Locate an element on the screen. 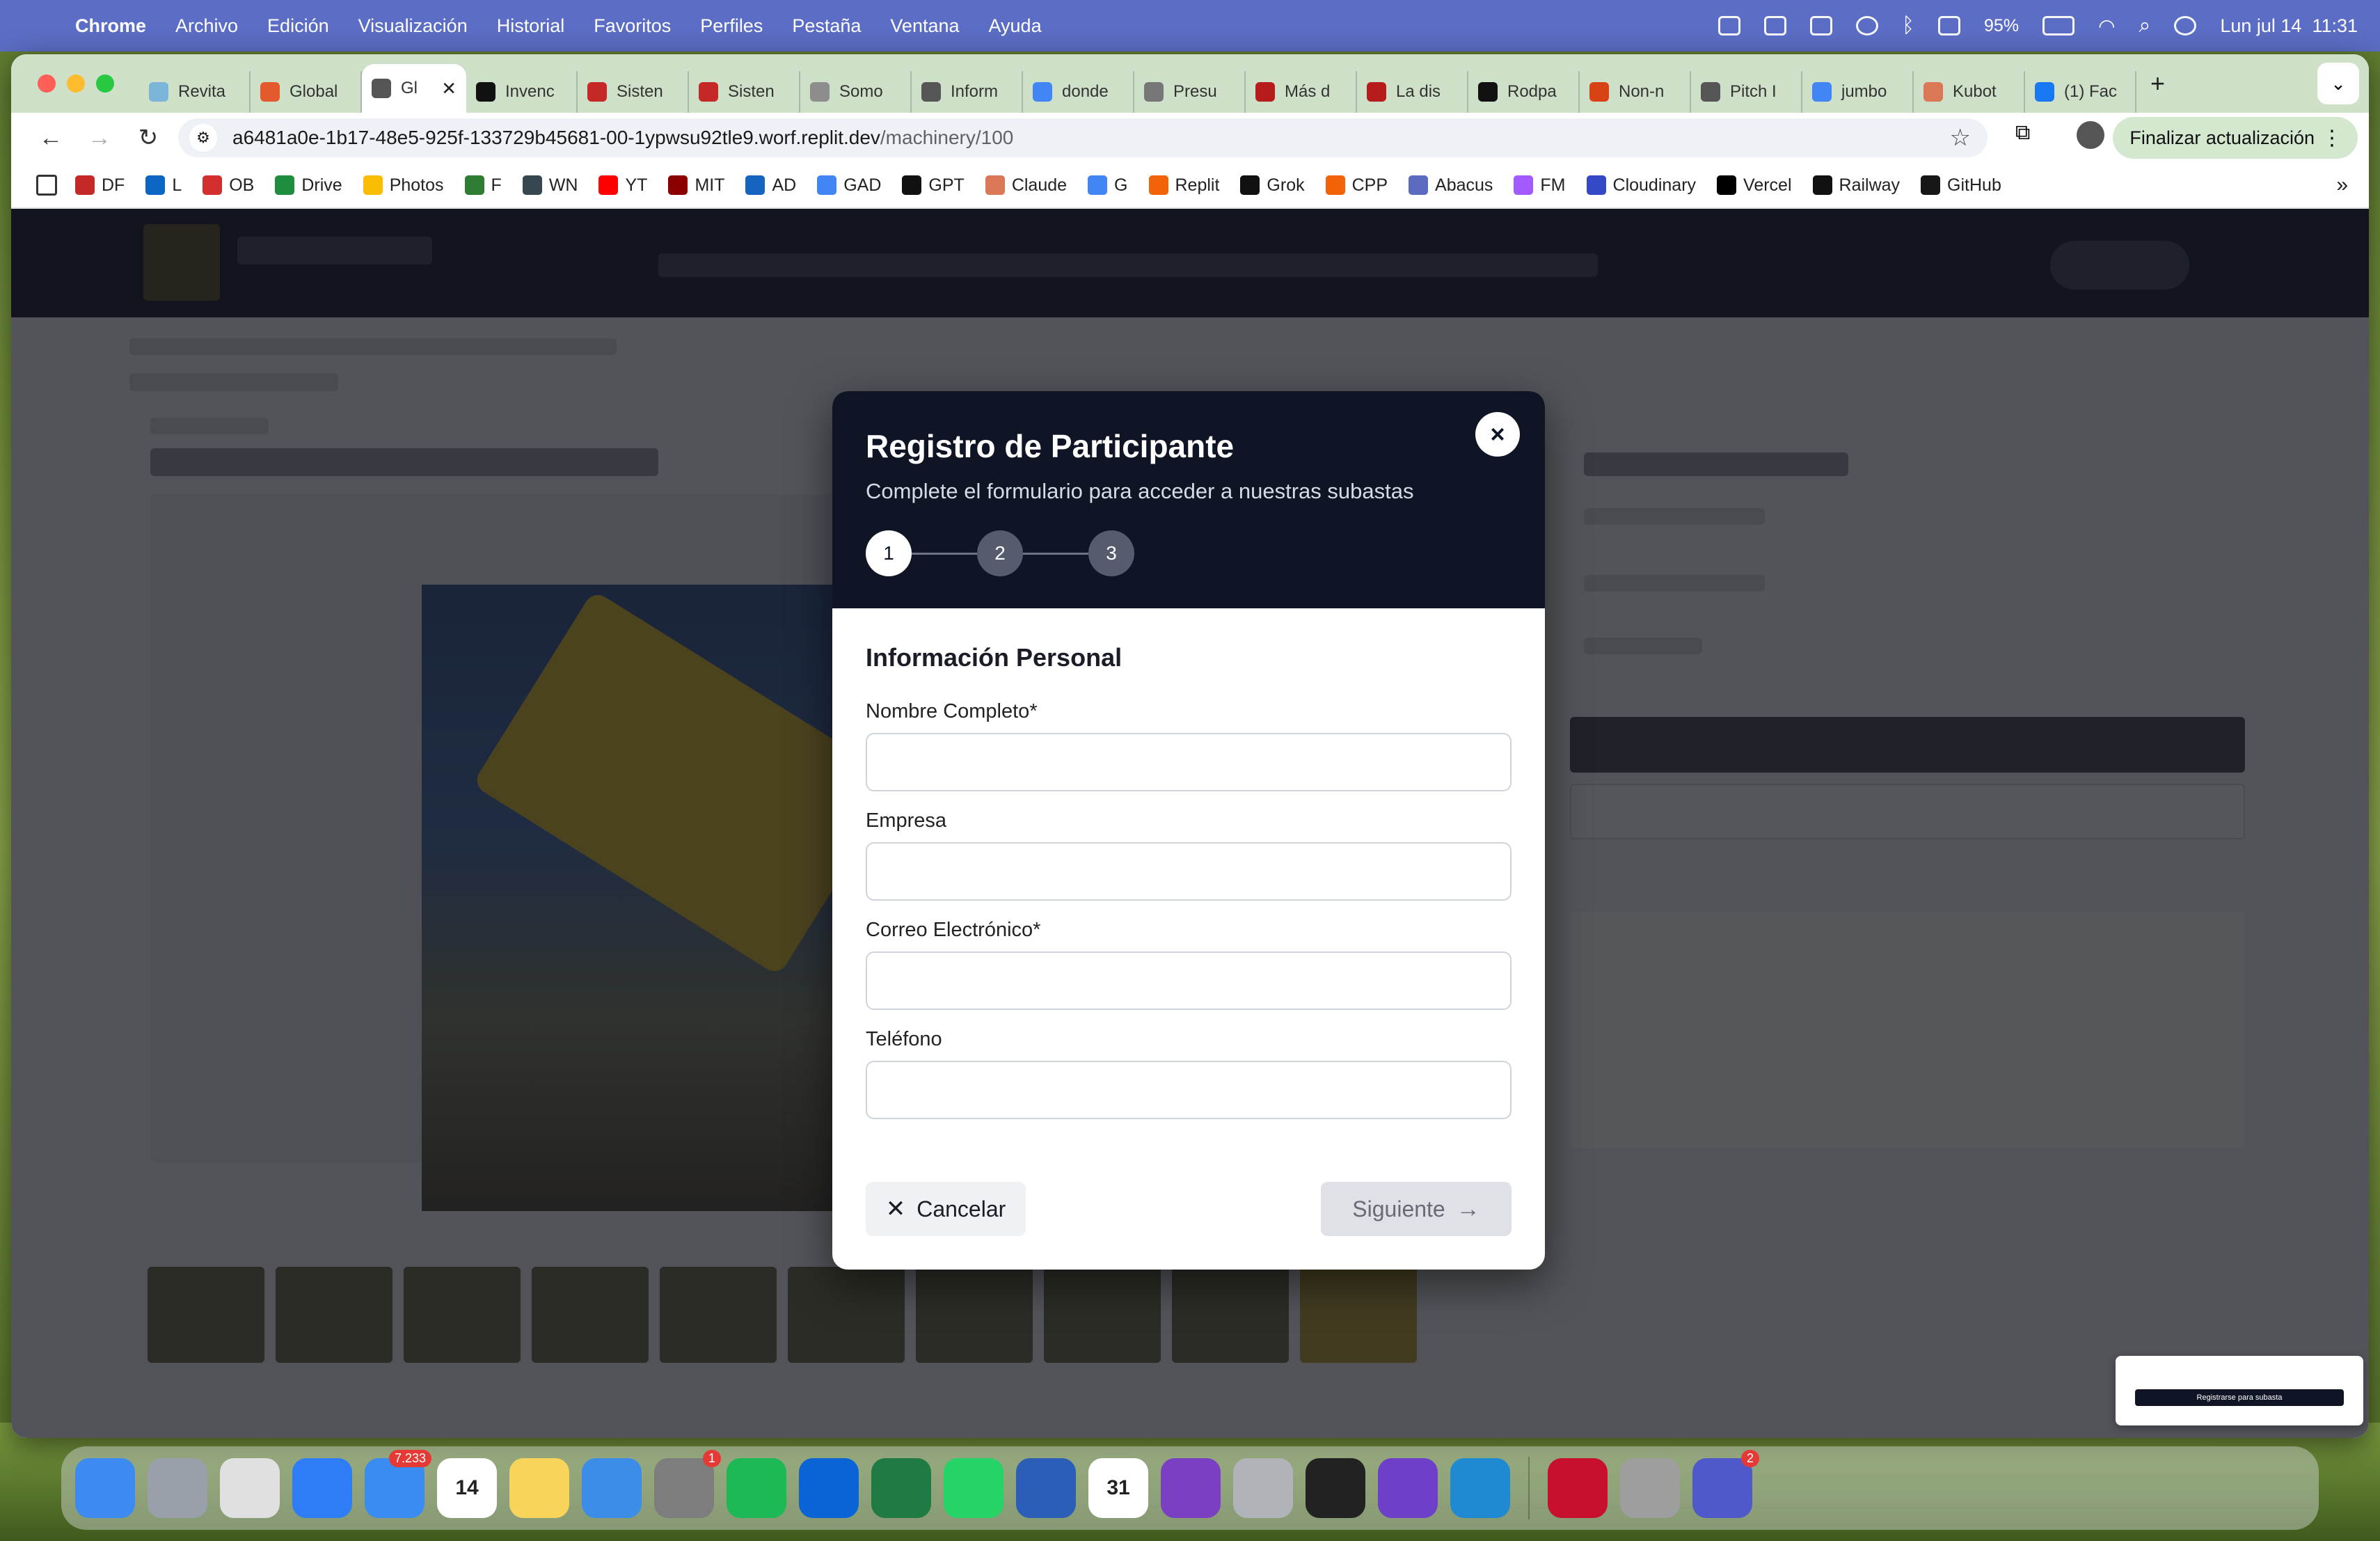 The width and height of the screenshot is (2380, 1541). browser-tab: Revita is located at coordinates (195, 92).